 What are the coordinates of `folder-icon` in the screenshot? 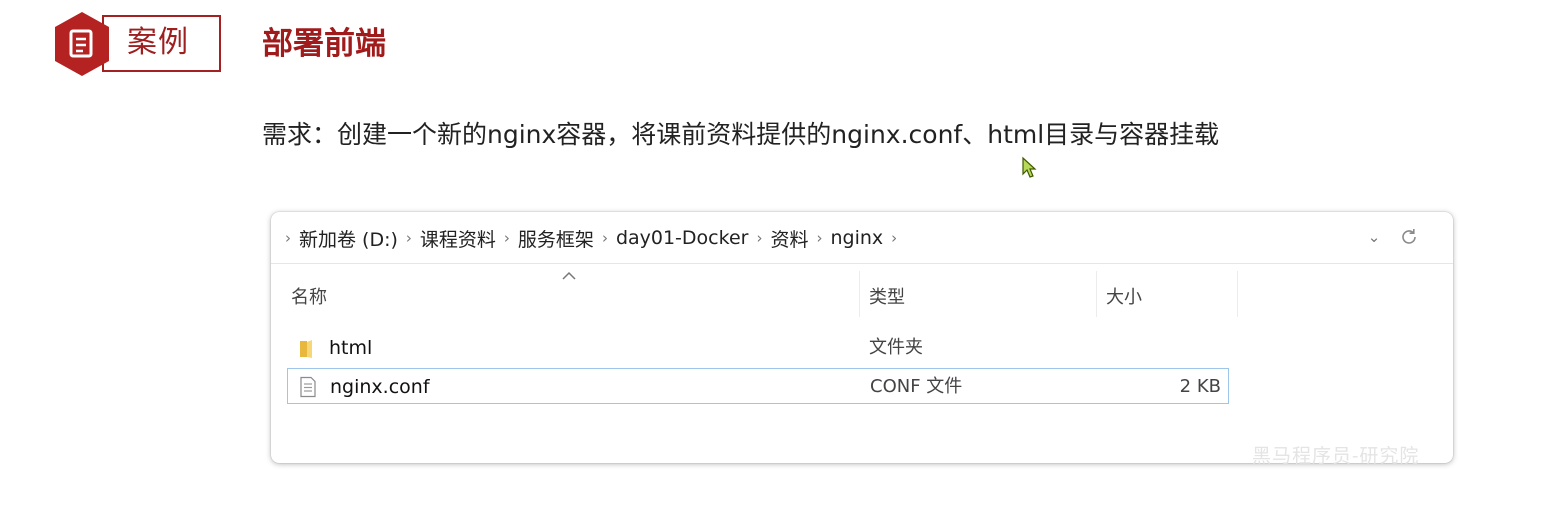 It's located at (306, 349).